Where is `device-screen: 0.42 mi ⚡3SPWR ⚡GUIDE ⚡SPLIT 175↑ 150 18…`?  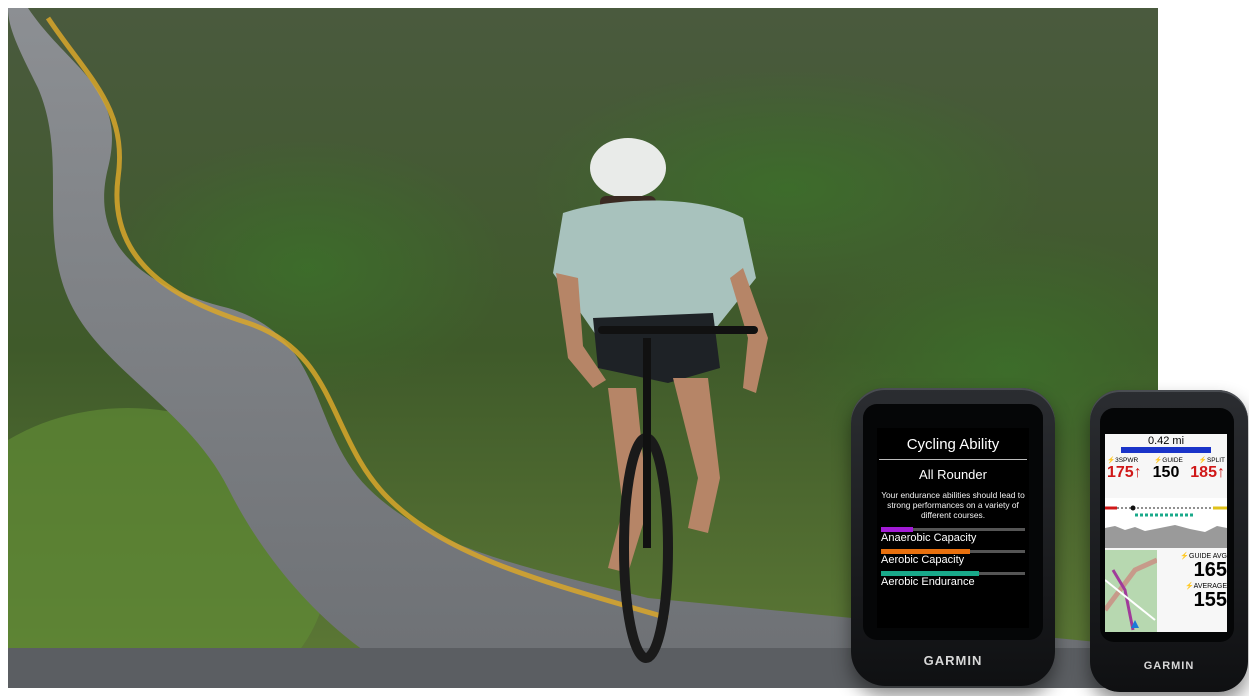 device-screen: 0.42 mi ⚡3SPWR ⚡GUIDE ⚡SPLIT 175↑ 150 18… is located at coordinates (1166, 533).